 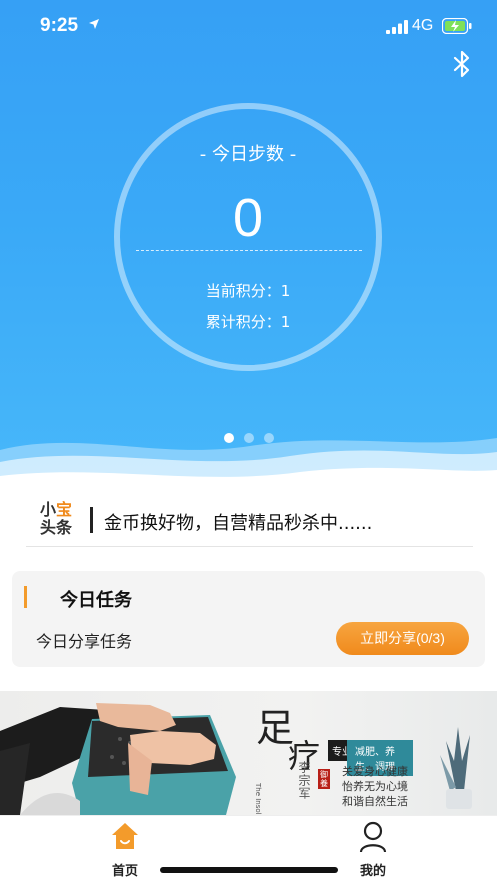 I want to click on daily-task-card: 今日任务 今日分享任务 立即分享(0/3), so click(x=248, y=619).